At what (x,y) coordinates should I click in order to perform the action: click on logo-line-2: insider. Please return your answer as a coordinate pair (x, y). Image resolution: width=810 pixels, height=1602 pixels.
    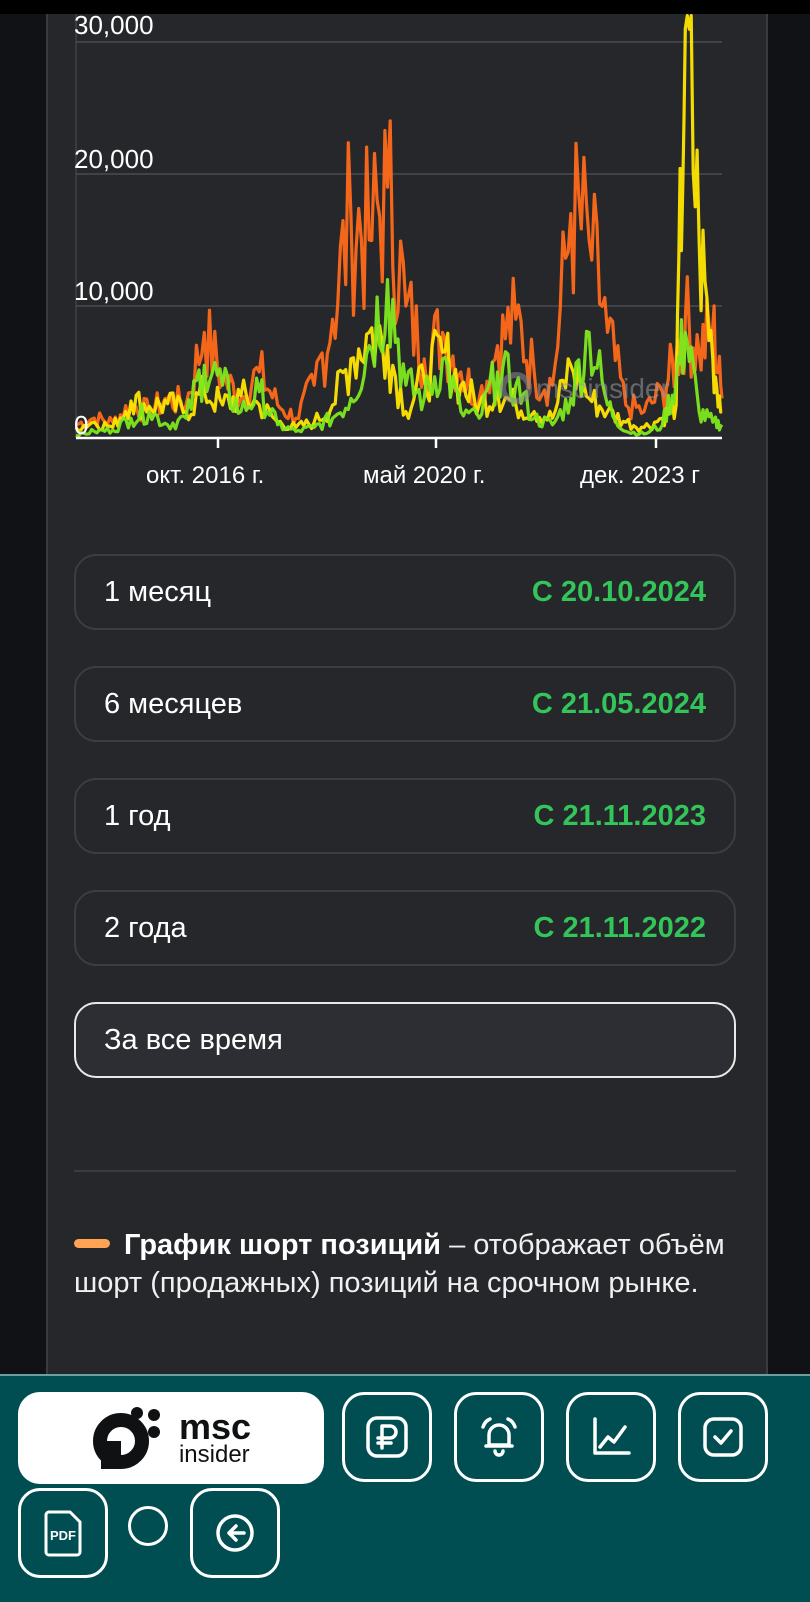
    Looking at the image, I should click on (214, 1454).